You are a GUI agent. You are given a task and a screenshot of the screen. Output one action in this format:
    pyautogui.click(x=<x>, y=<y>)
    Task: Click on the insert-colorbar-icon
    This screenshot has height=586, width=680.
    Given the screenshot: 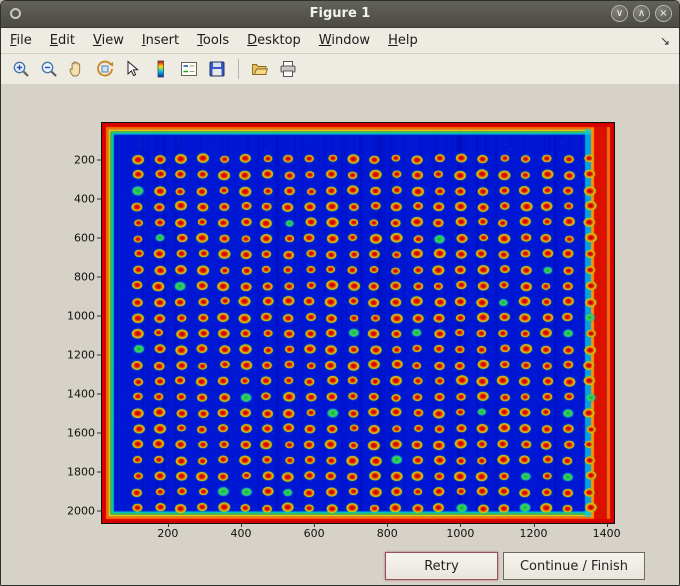 What is the action you would take?
    pyautogui.click(x=160, y=69)
    